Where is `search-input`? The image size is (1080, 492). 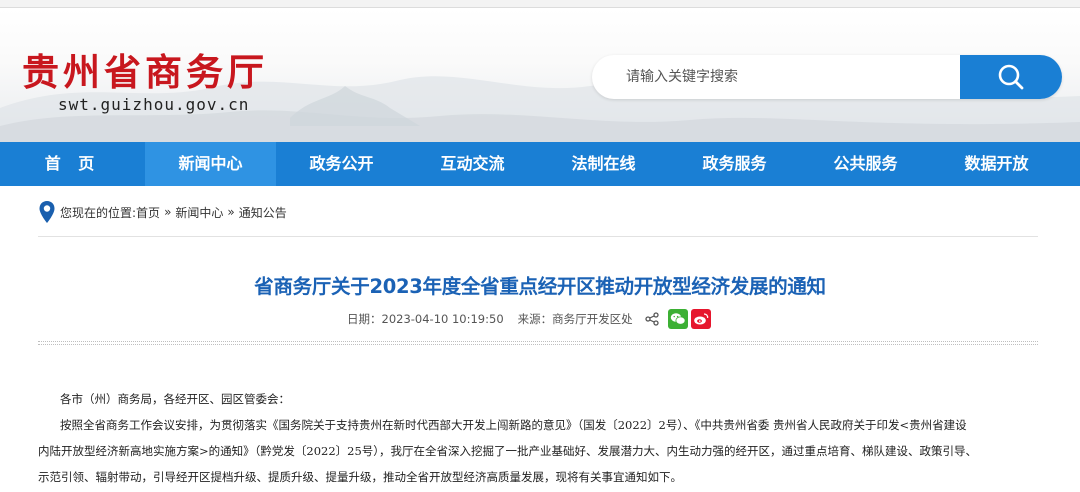
search-input is located at coordinates (777, 77).